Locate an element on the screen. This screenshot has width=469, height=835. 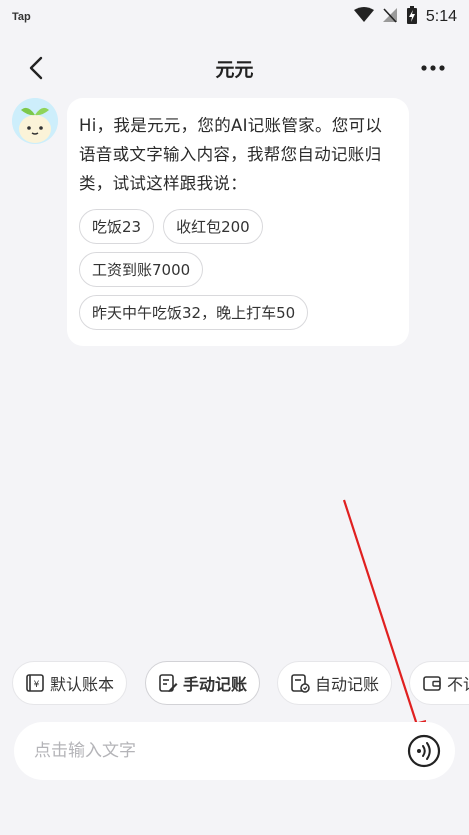
chevron-left-icon is located at coordinates (36, 68).